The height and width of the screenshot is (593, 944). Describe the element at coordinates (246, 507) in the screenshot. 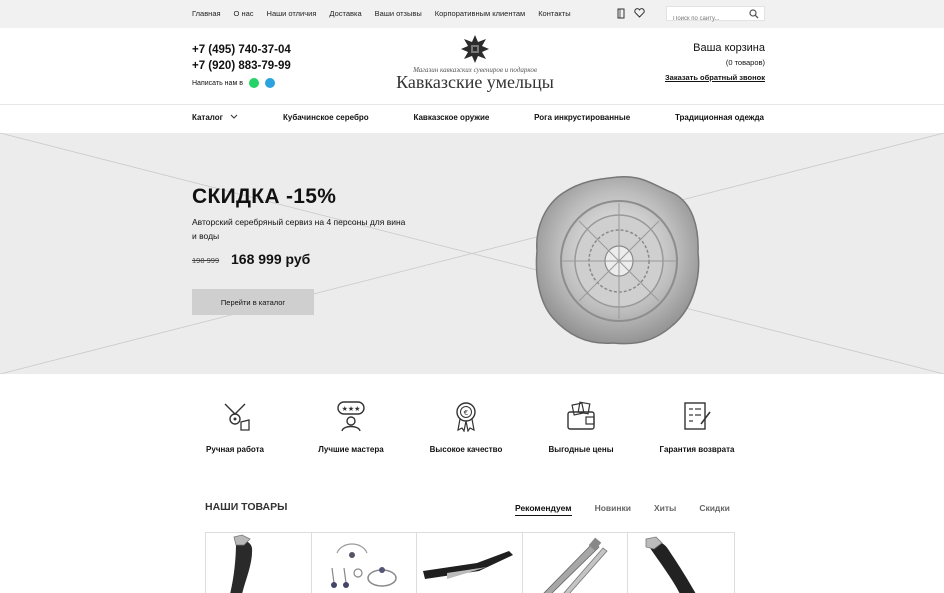

I see `goods-title: НАШИ ТОВАРЫ` at that location.